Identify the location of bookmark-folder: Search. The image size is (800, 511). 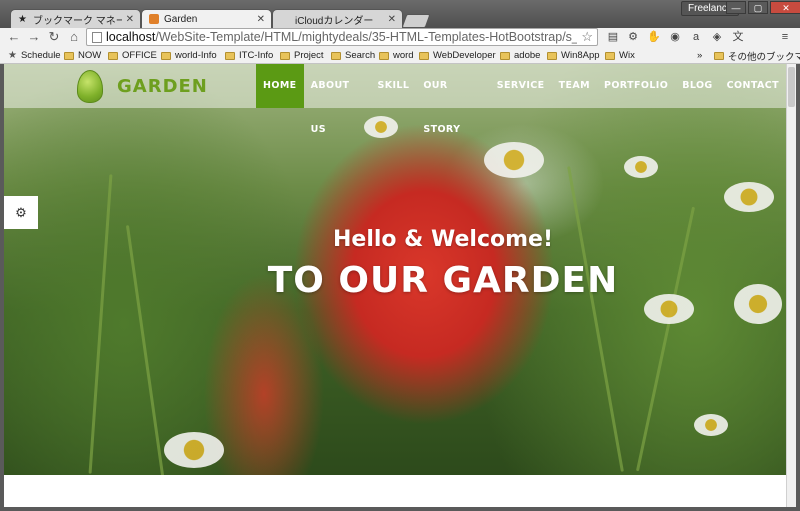
(353, 55).